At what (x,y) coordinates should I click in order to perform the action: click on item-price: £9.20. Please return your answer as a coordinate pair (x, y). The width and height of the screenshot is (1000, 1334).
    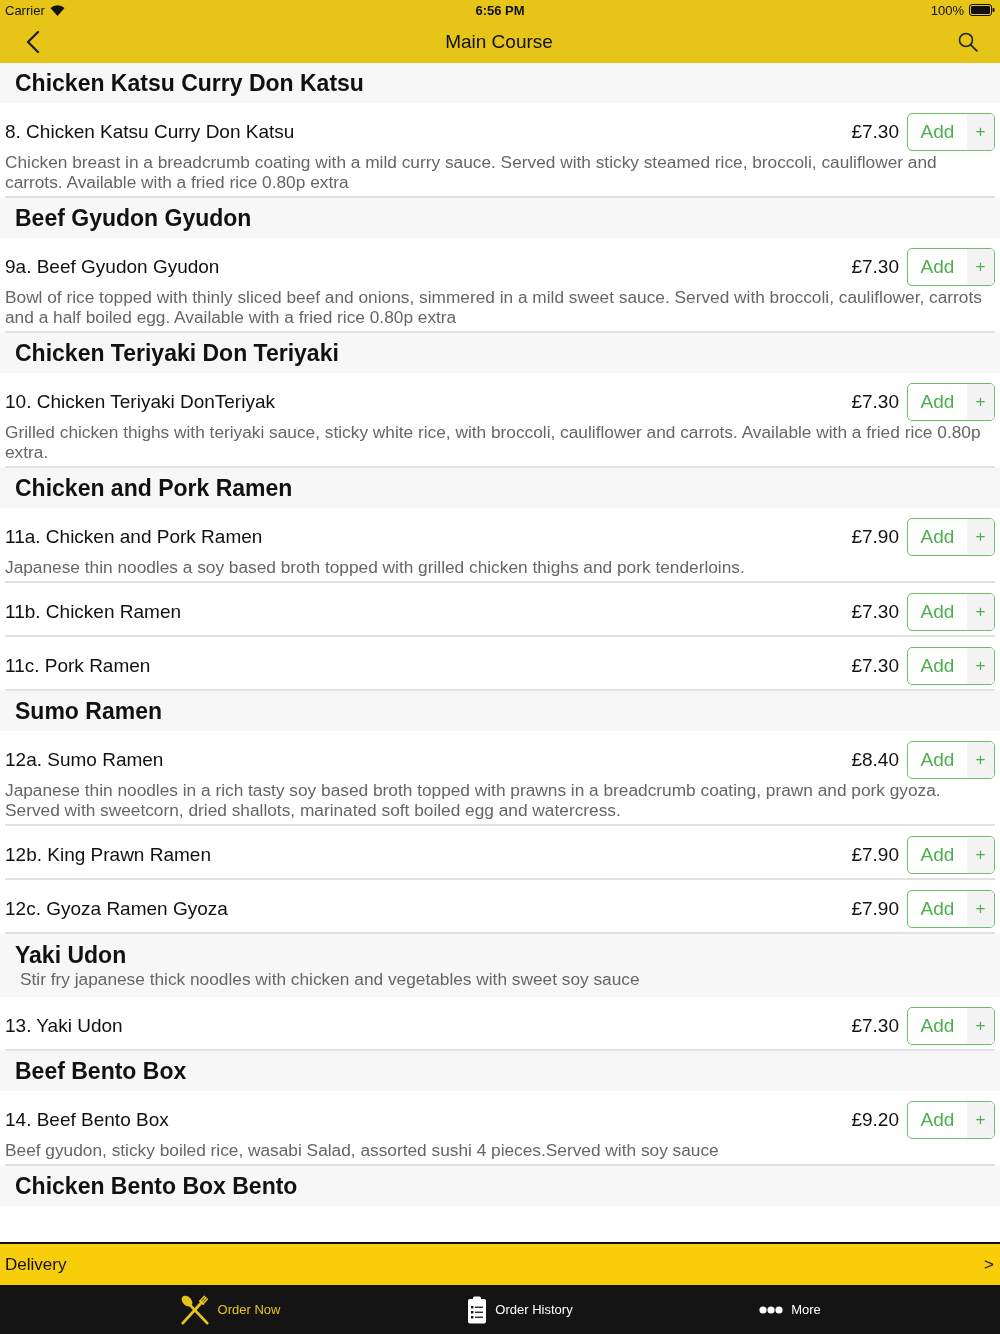
    Looking at the image, I should click on (875, 1120).